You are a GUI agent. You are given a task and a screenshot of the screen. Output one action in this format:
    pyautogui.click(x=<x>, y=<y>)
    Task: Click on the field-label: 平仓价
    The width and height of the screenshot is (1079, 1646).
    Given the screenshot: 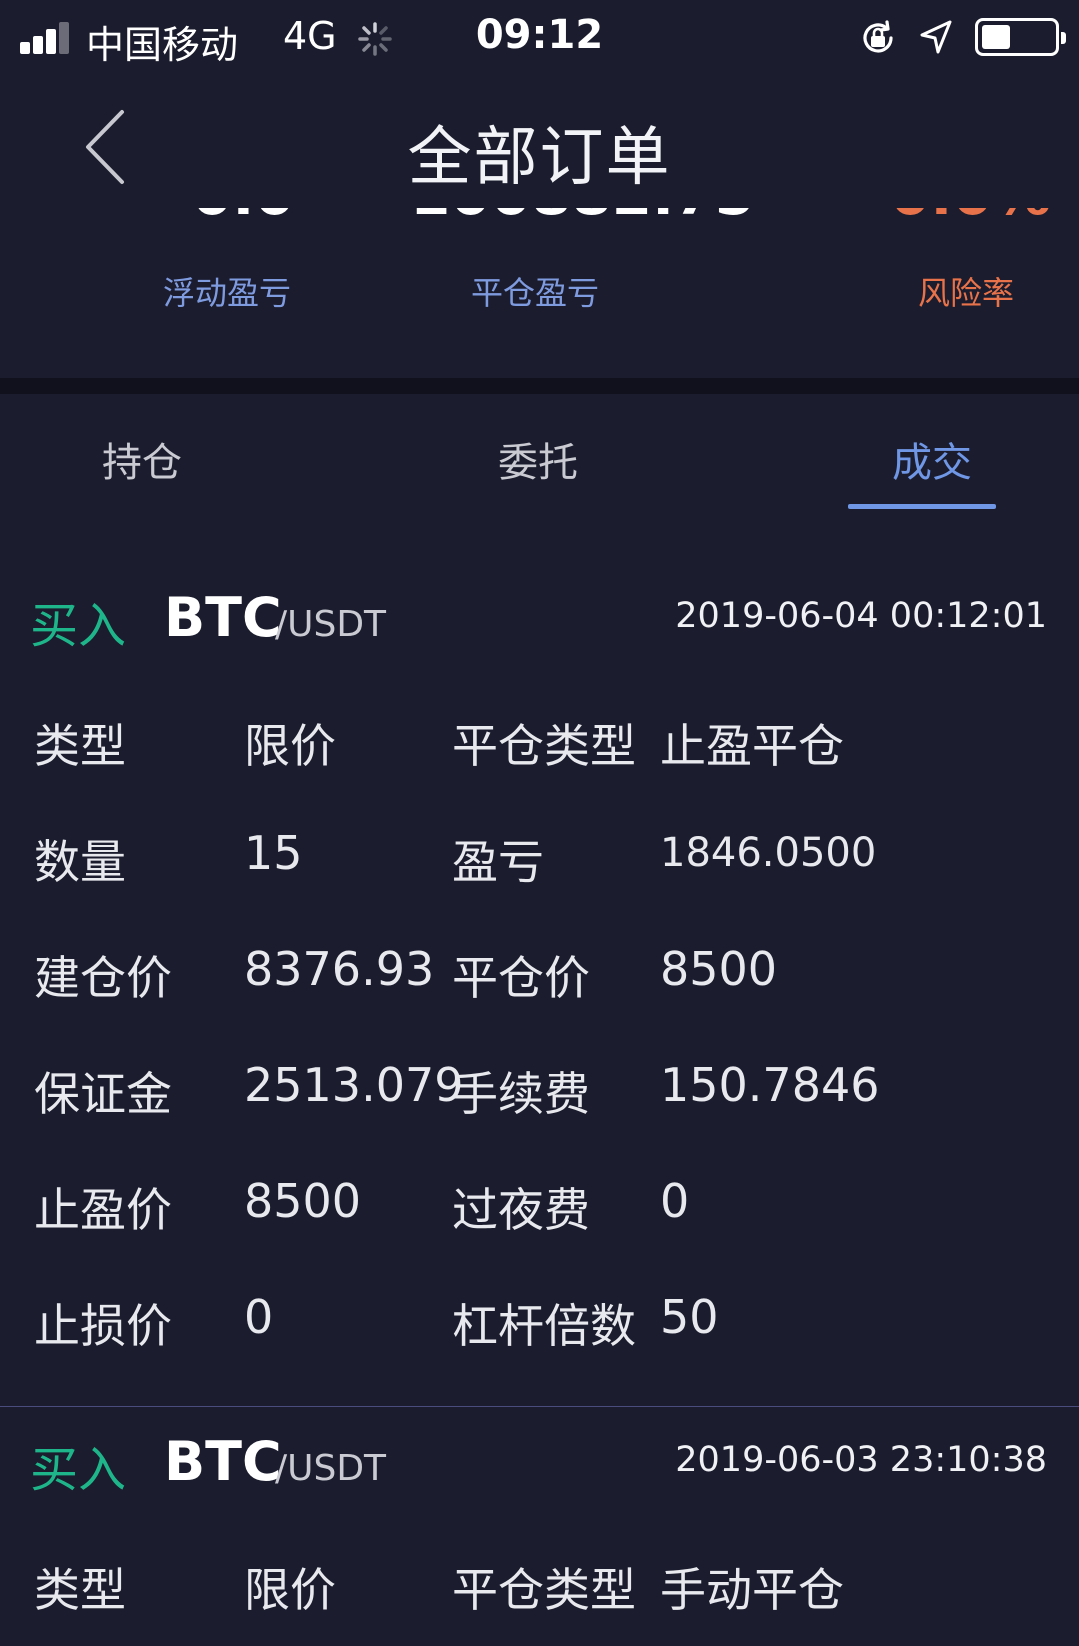 What is the action you would take?
    pyautogui.click(x=521, y=978)
    